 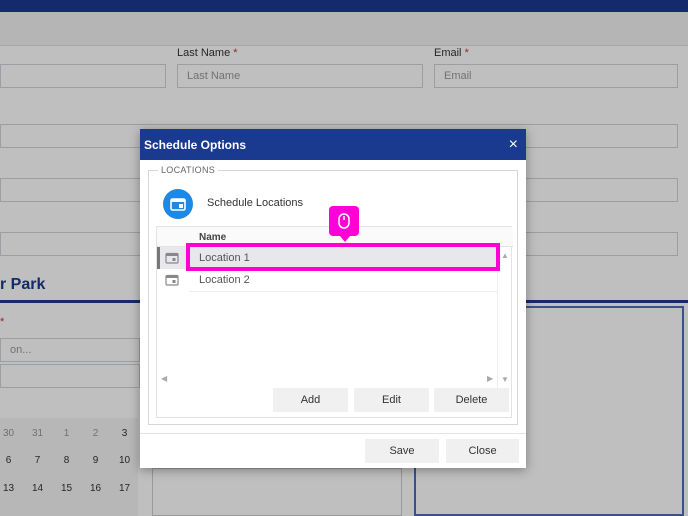 I want to click on edit-button: Edit, so click(x=391, y=400).